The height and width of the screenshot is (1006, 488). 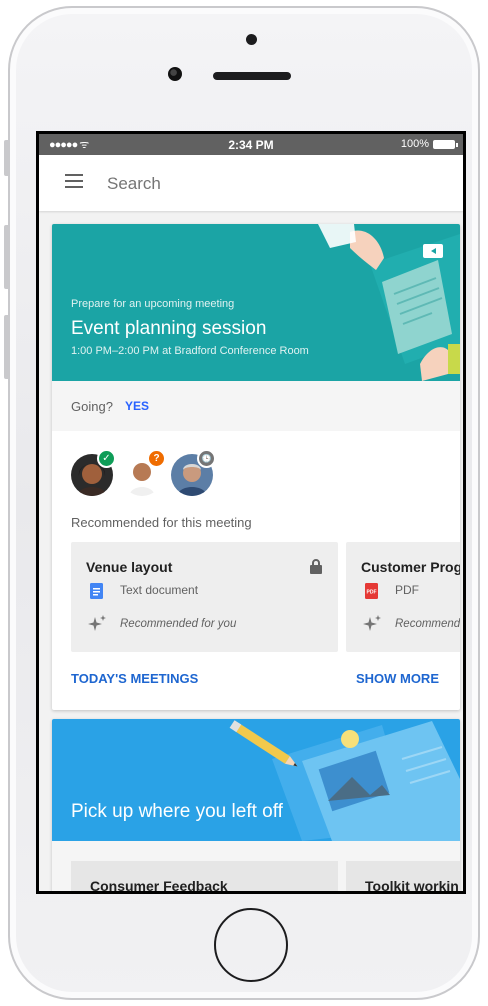 What do you see at coordinates (206, 458) in the screenshot?
I see `pending-badge-icon: 🕒` at bounding box center [206, 458].